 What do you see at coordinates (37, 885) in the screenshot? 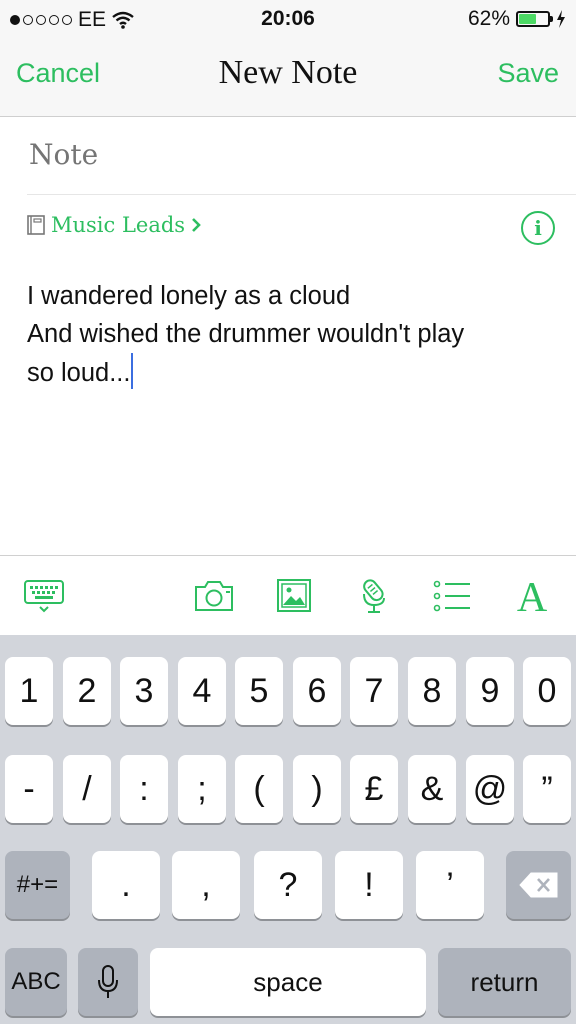
I see `symbols-key: #+=` at bounding box center [37, 885].